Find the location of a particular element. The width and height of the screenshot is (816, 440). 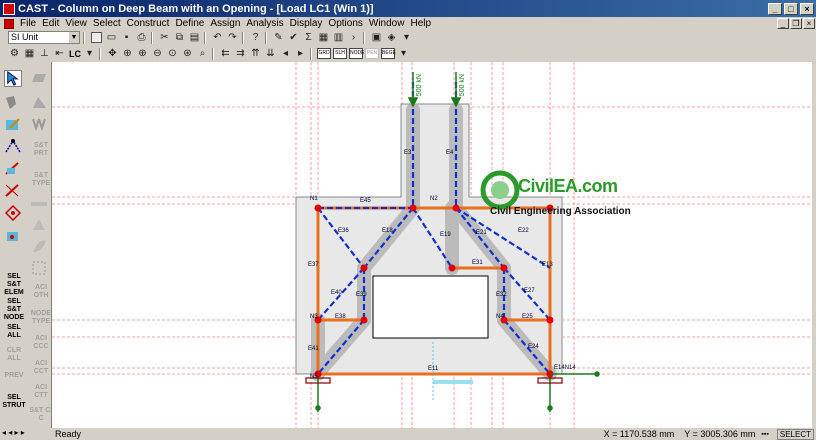

aci-ccc-button: ACI CCC is located at coordinates (41, 343).